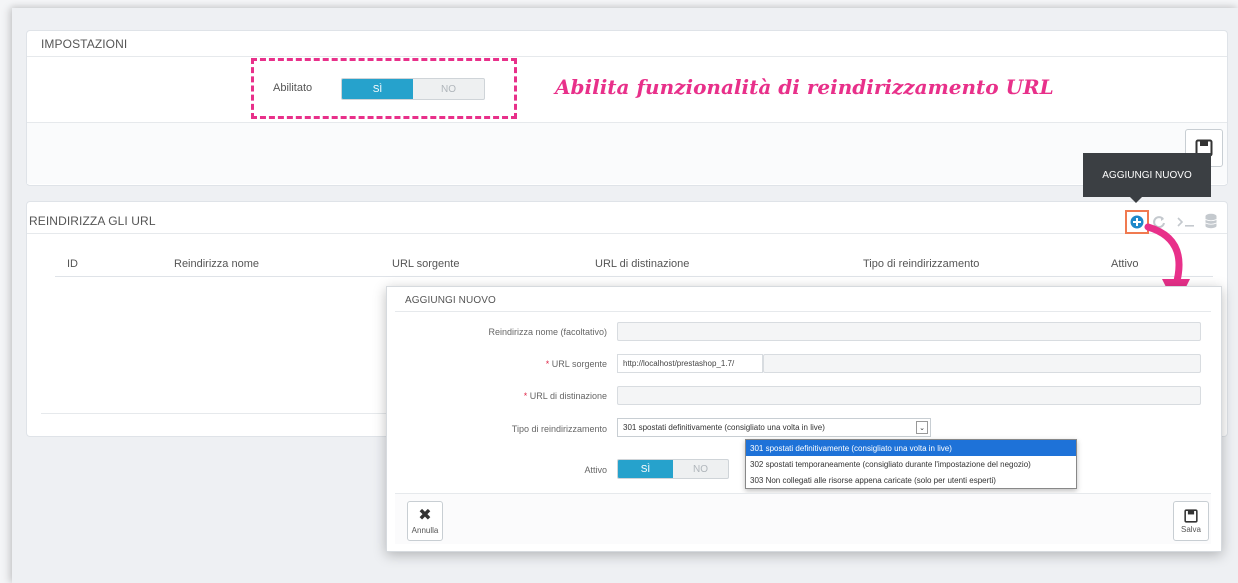 The width and height of the screenshot is (1238, 583). Describe the element at coordinates (425, 515) in the screenshot. I see `close-icon: ✖` at that location.